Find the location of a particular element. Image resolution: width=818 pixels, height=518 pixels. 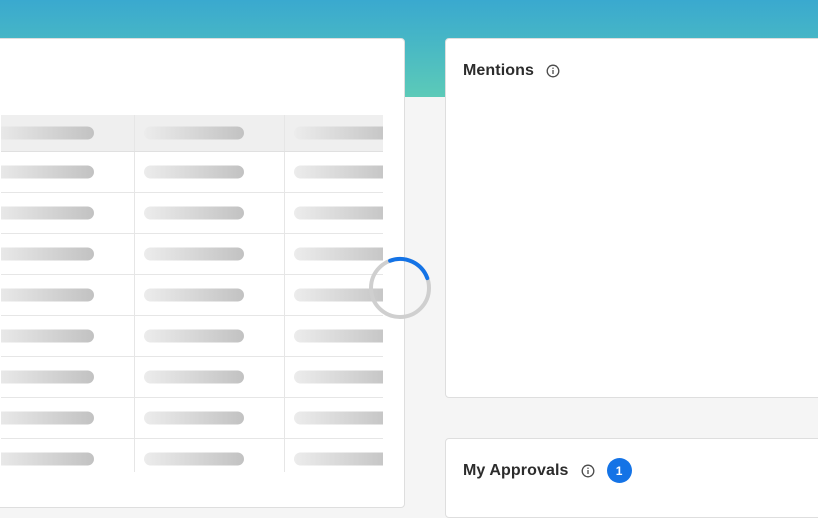

my-approvals-header: My Approvals 1 is located at coordinates (547, 470).